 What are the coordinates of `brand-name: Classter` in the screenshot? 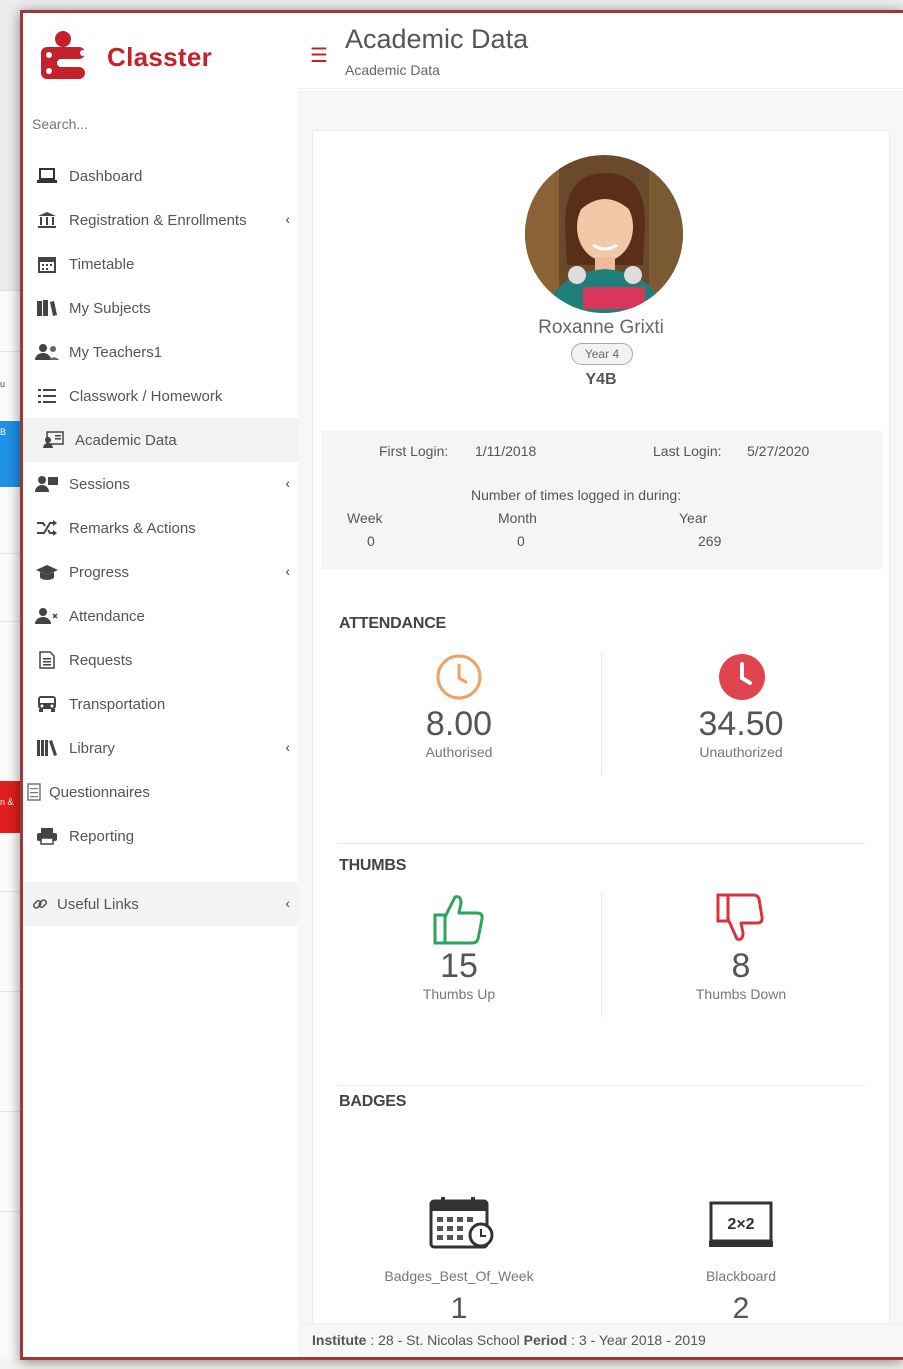 It's located at (160, 56).